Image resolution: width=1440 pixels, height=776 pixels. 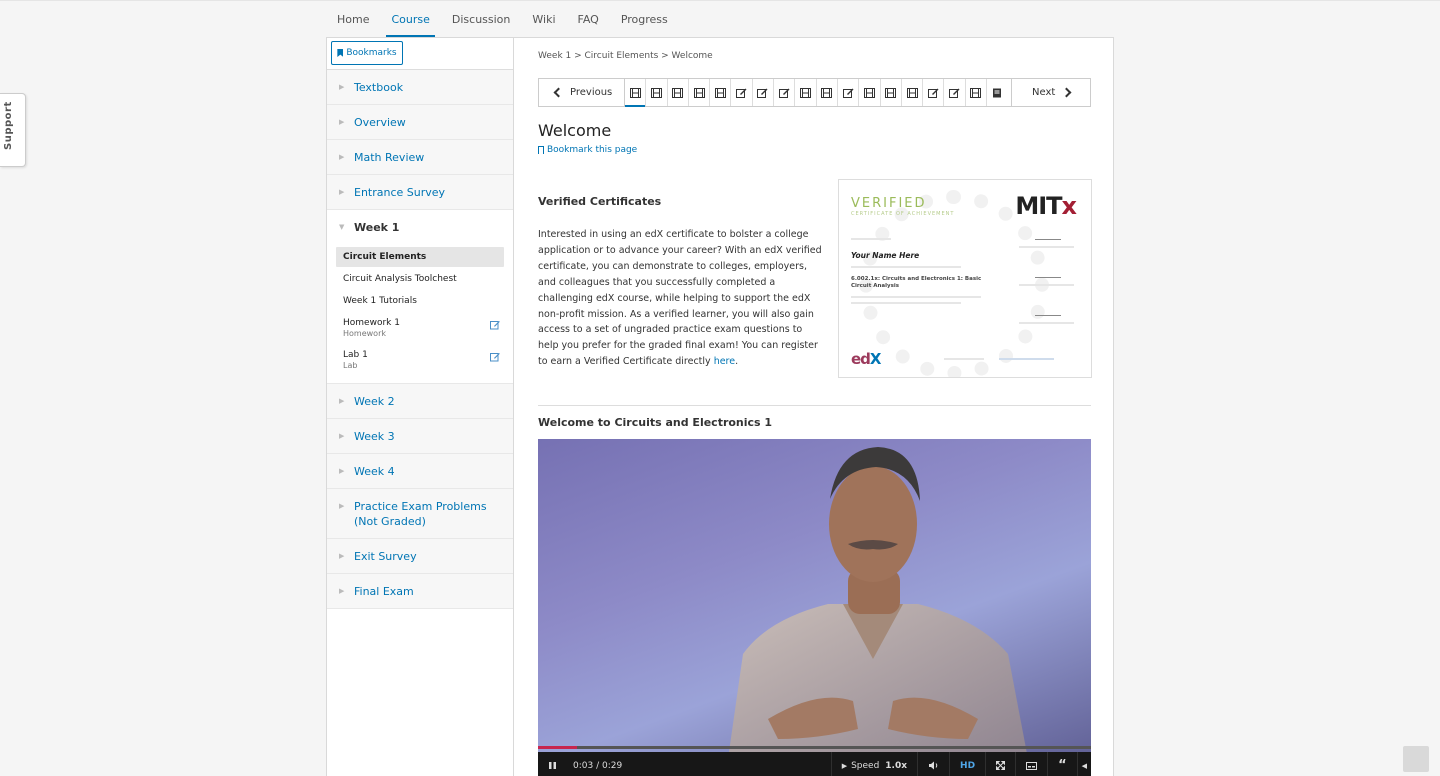 I want to click on bookmarks-label: Bookmarks, so click(x=371, y=53).